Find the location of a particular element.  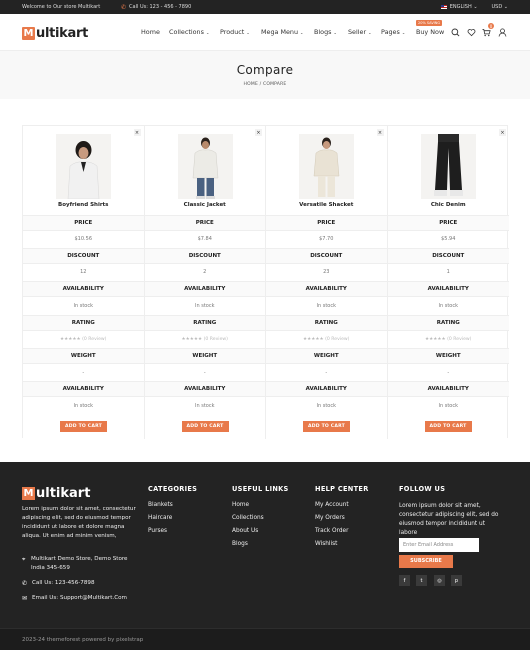

logo: M ultikart is located at coordinates (55, 33).